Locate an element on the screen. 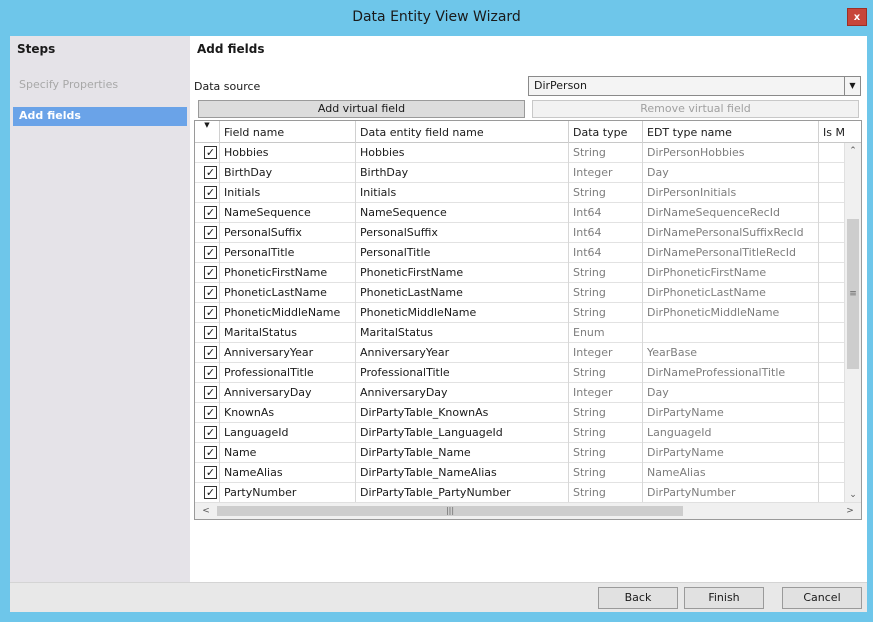 The image size is (873, 622). cell-data-entity-field-name: DirPartyTable_KnownAs is located at coordinates (462, 413).